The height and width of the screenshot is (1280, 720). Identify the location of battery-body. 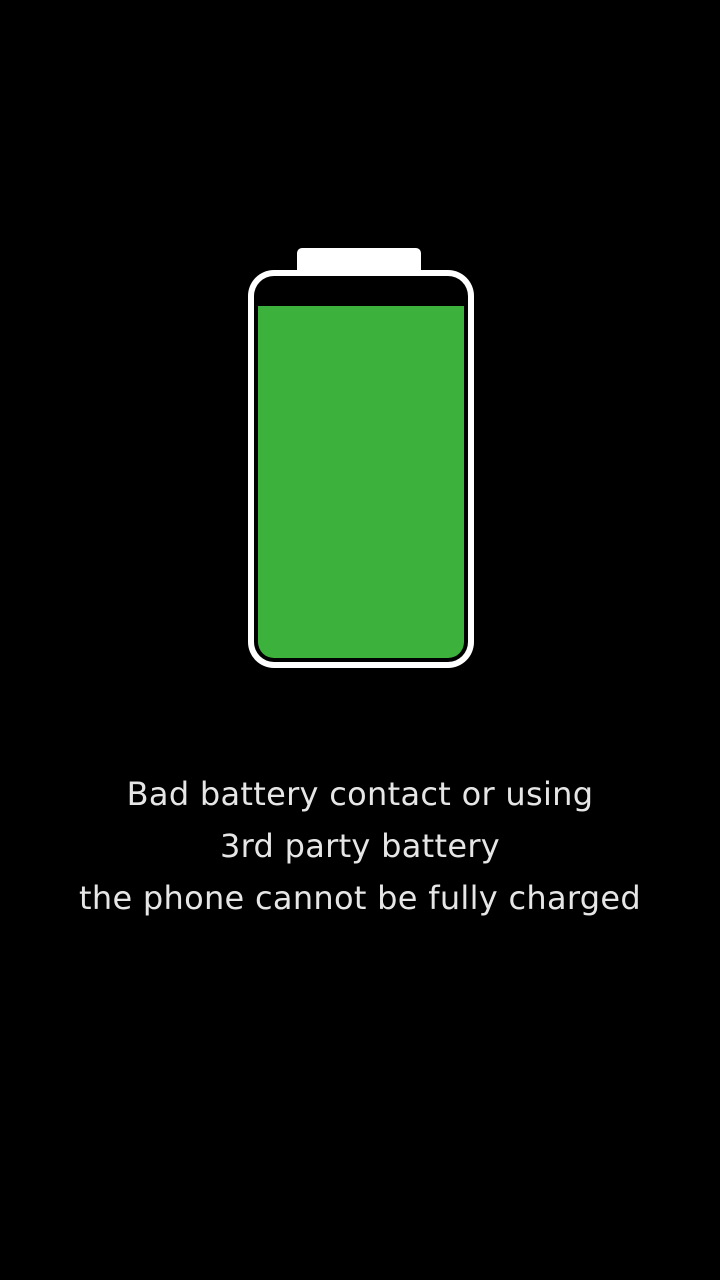
(361, 469).